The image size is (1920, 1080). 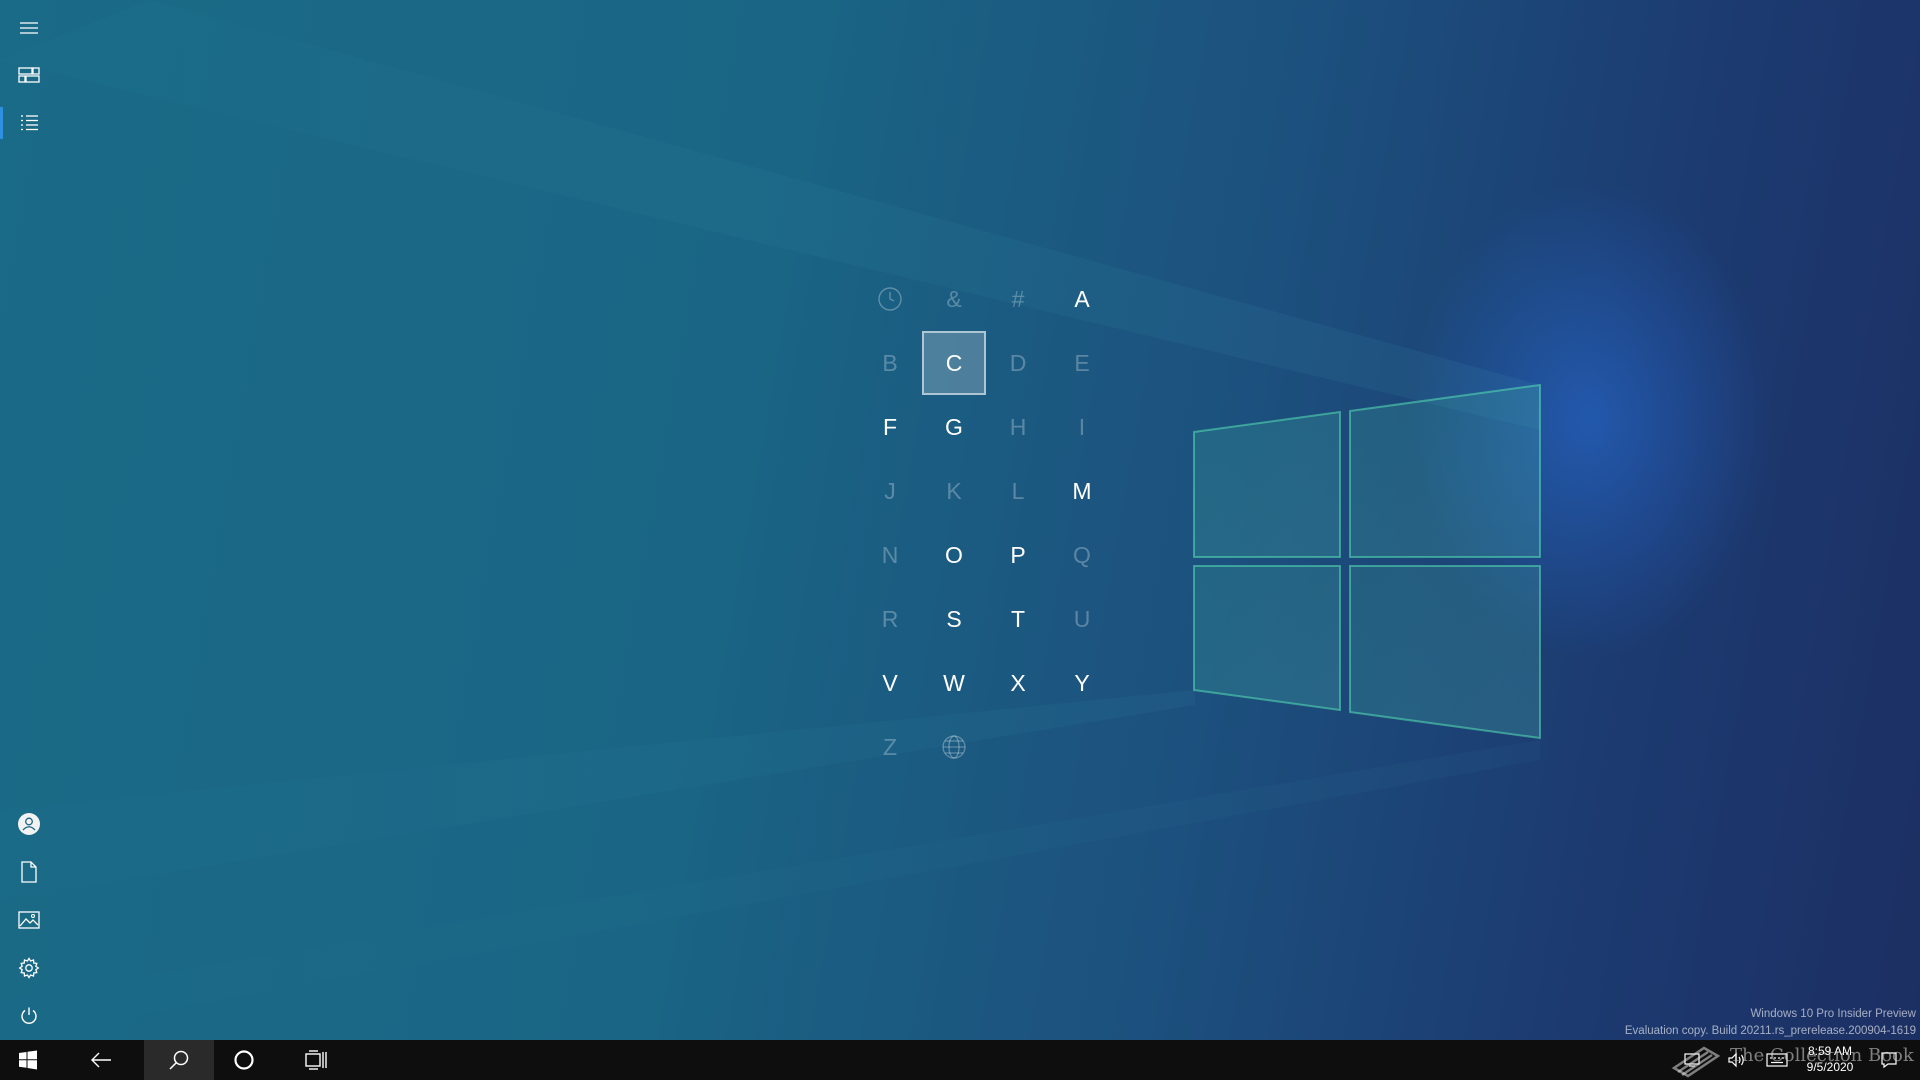 What do you see at coordinates (29, 1016) in the screenshot?
I see `power-icon` at bounding box center [29, 1016].